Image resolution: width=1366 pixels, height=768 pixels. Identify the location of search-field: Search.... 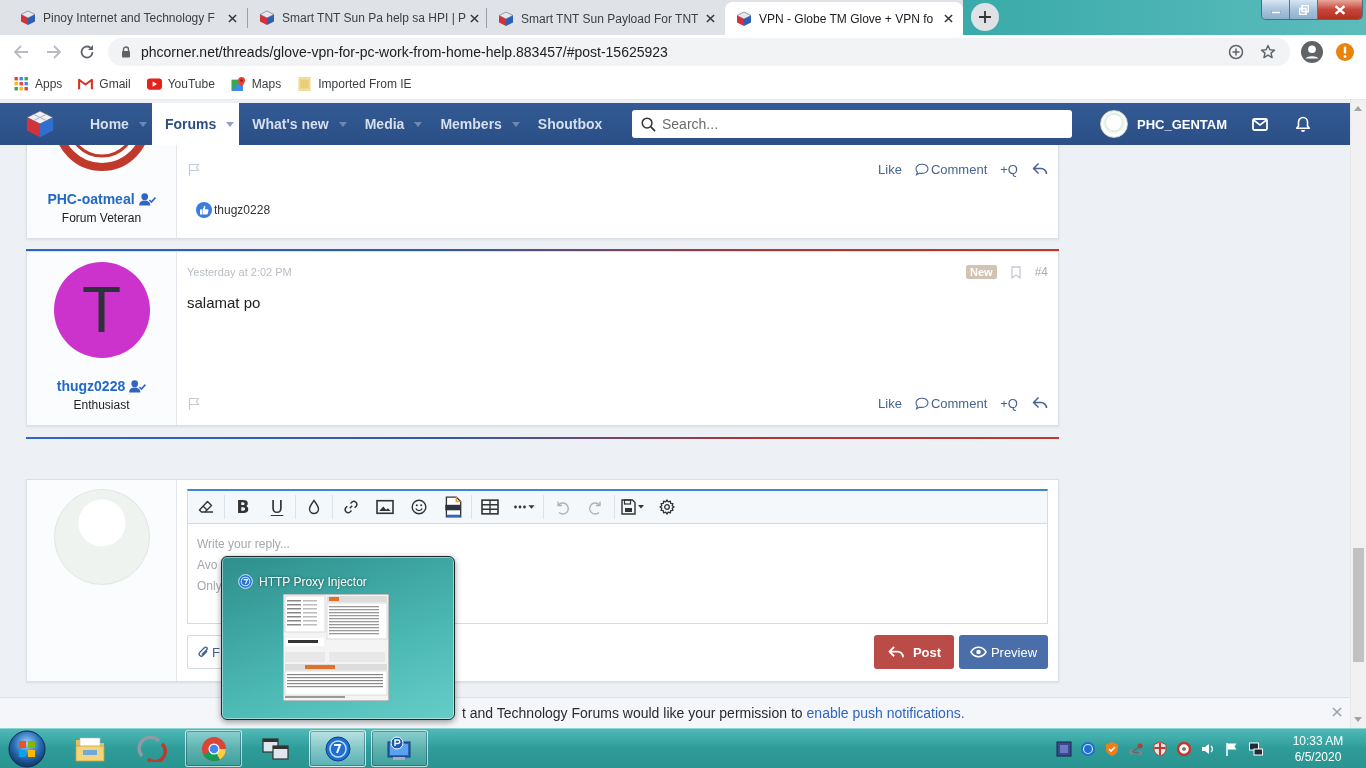
(852, 124).